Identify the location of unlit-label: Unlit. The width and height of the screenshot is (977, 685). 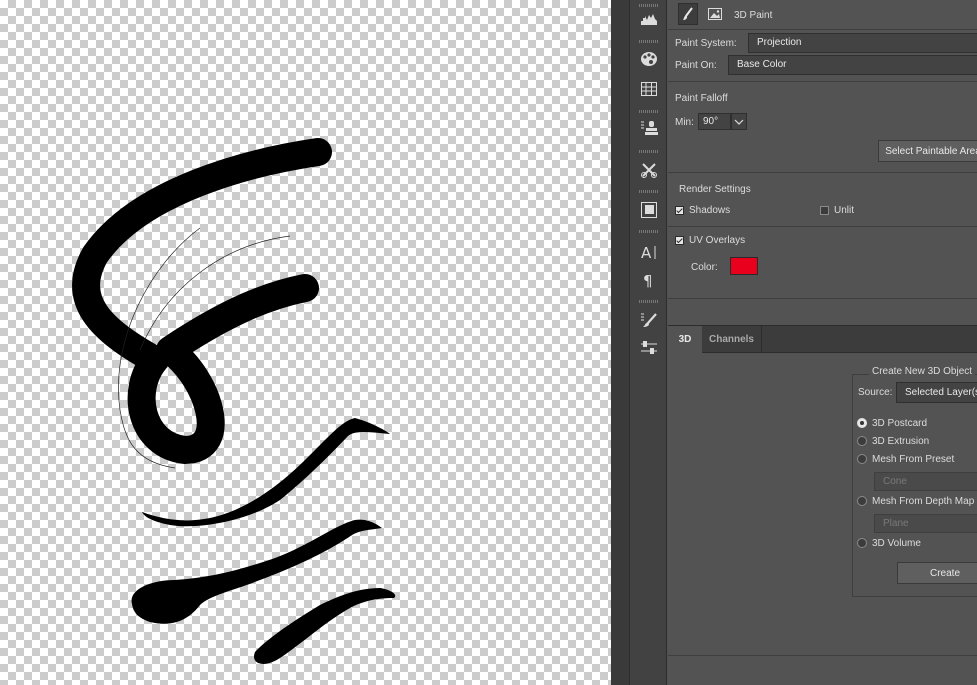
(844, 210).